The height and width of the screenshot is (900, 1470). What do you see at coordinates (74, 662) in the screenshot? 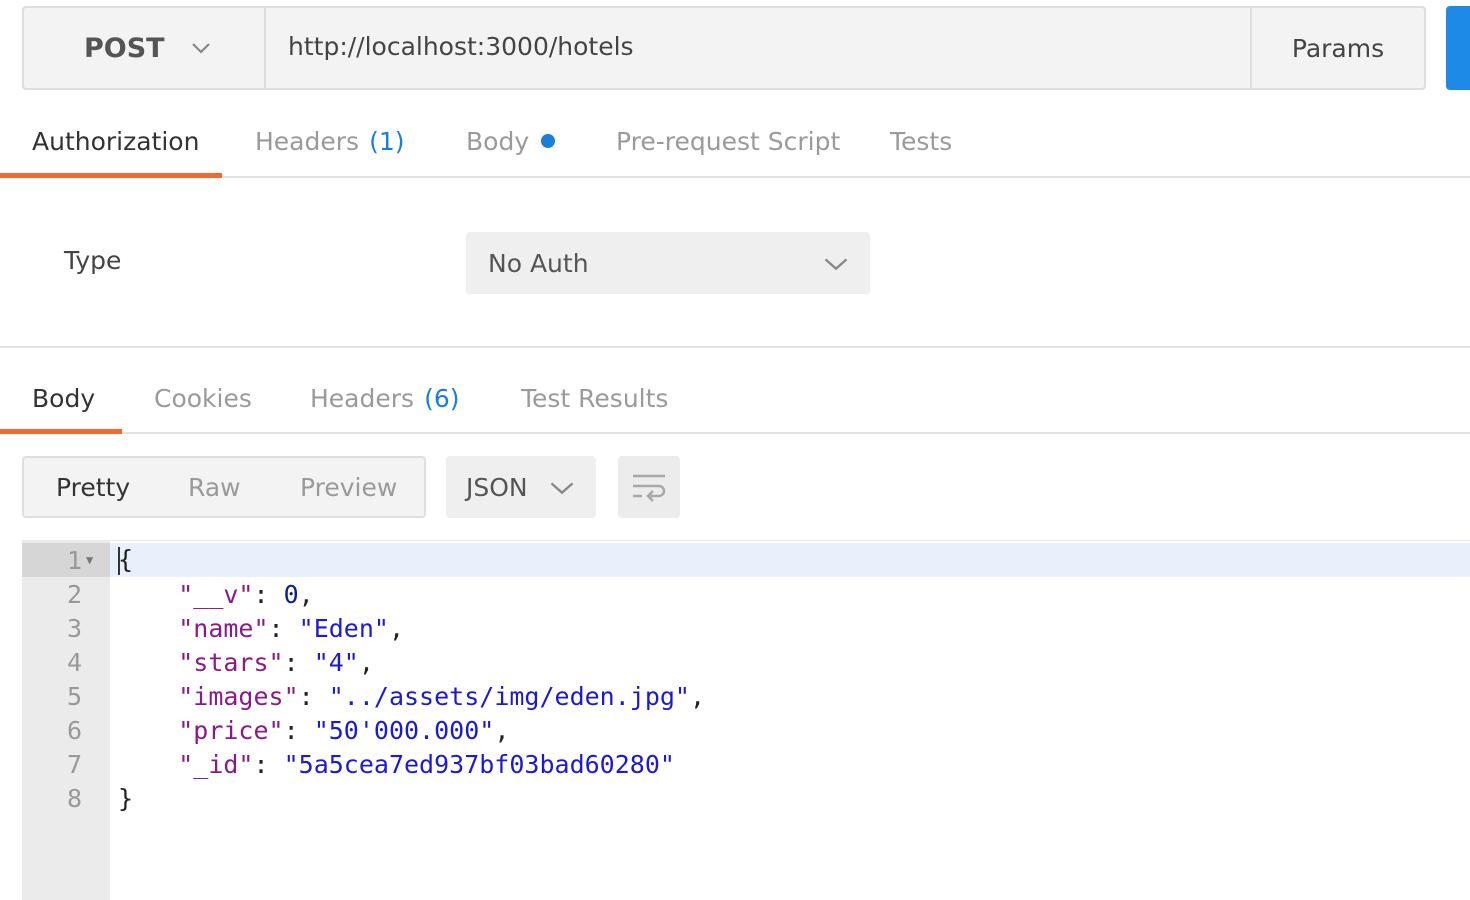
I see `line-number: 4` at bounding box center [74, 662].